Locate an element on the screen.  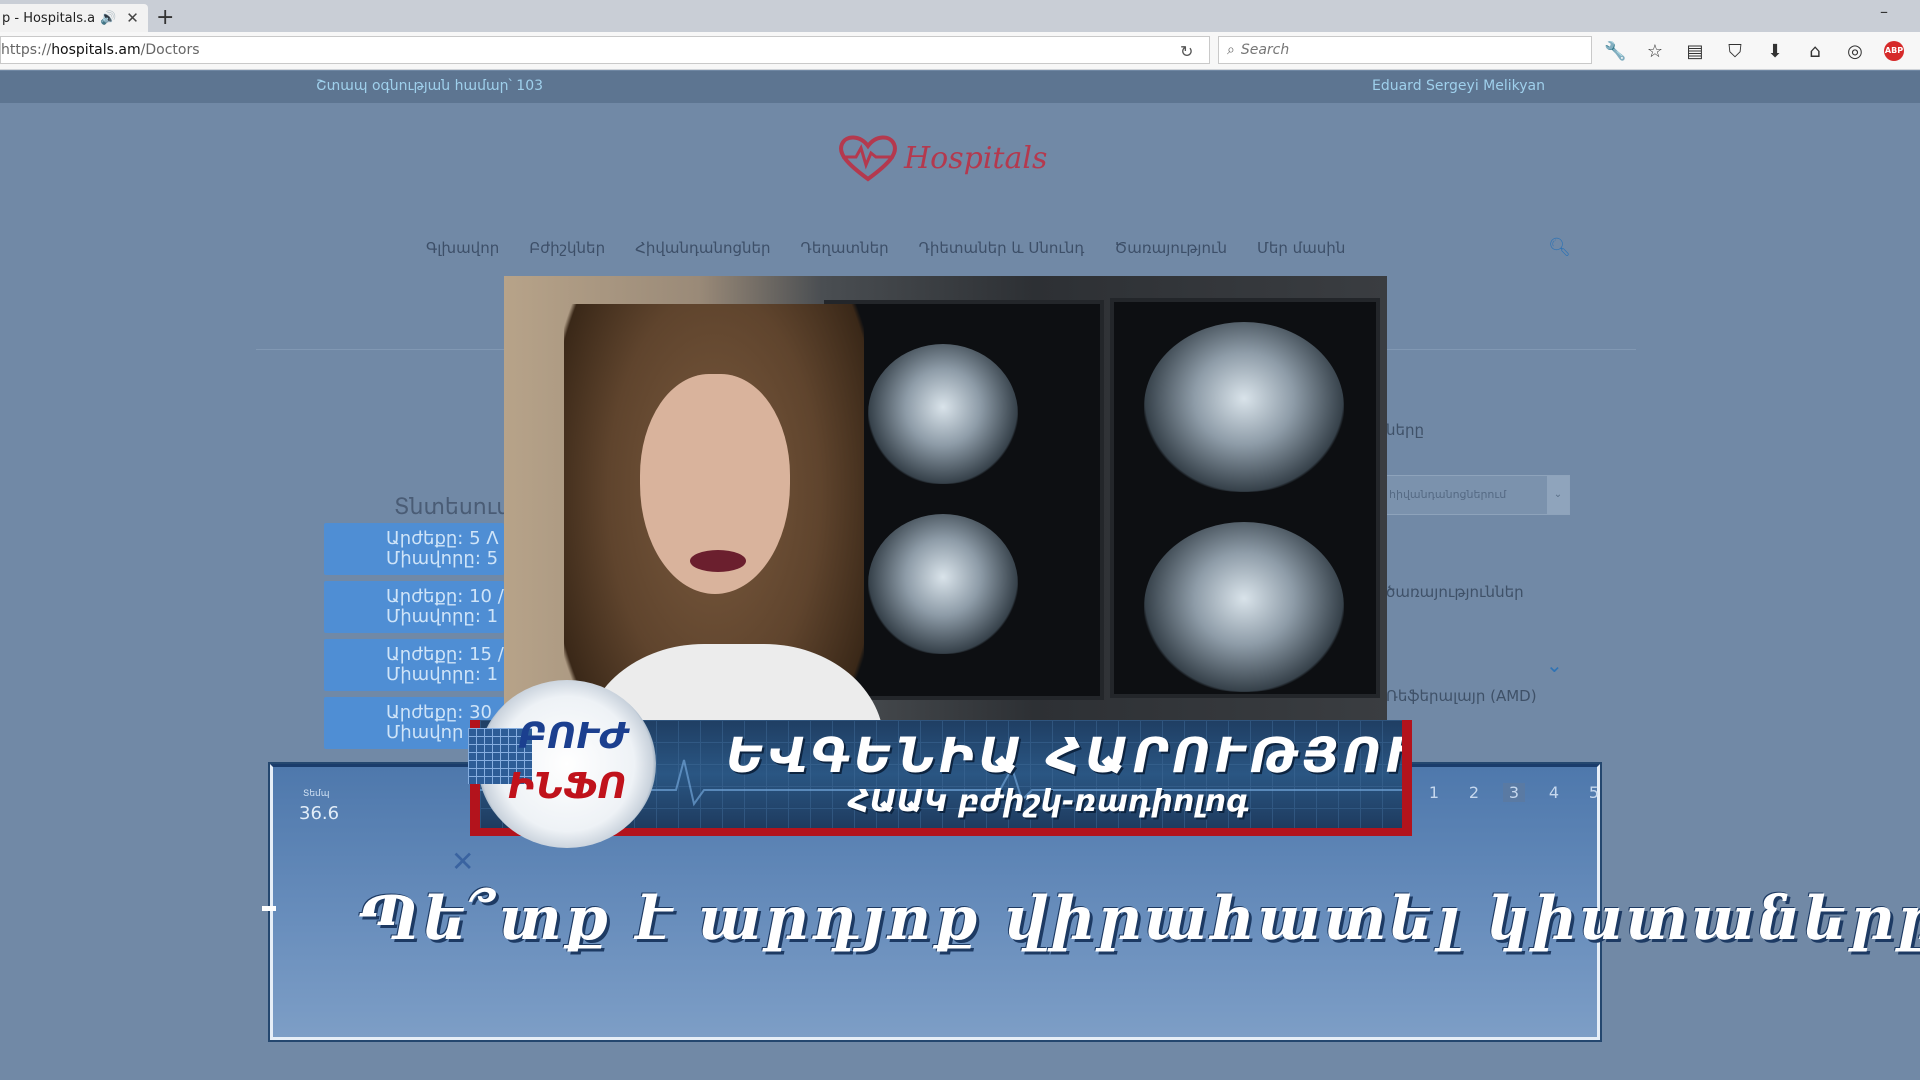
url-path: /Doctors is located at coordinates (170, 50).